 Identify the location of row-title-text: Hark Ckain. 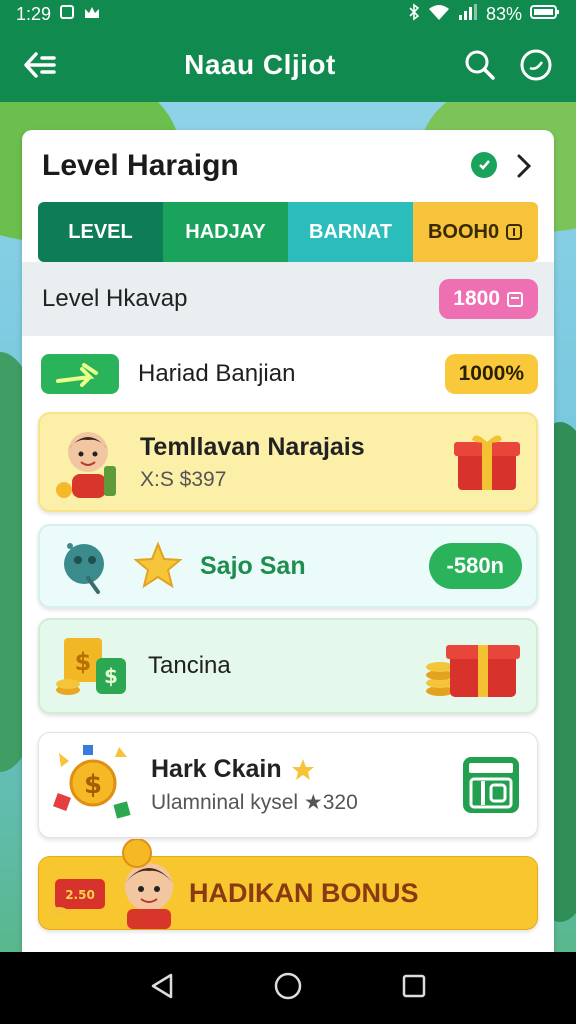
(216, 769).